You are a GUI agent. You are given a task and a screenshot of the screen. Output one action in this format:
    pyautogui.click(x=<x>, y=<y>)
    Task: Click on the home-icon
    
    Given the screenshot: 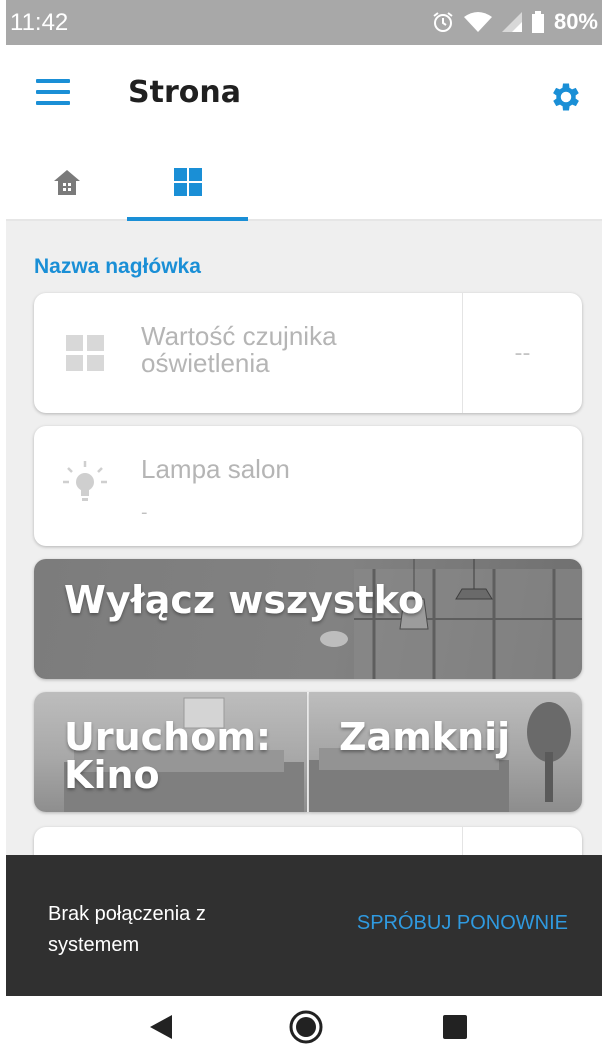 What is the action you would take?
    pyautogui.click(x=67, y=182)
    